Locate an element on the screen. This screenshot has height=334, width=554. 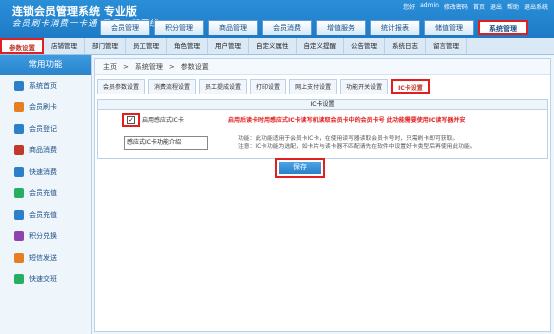
message-icon is located at coordinates (19, 257).